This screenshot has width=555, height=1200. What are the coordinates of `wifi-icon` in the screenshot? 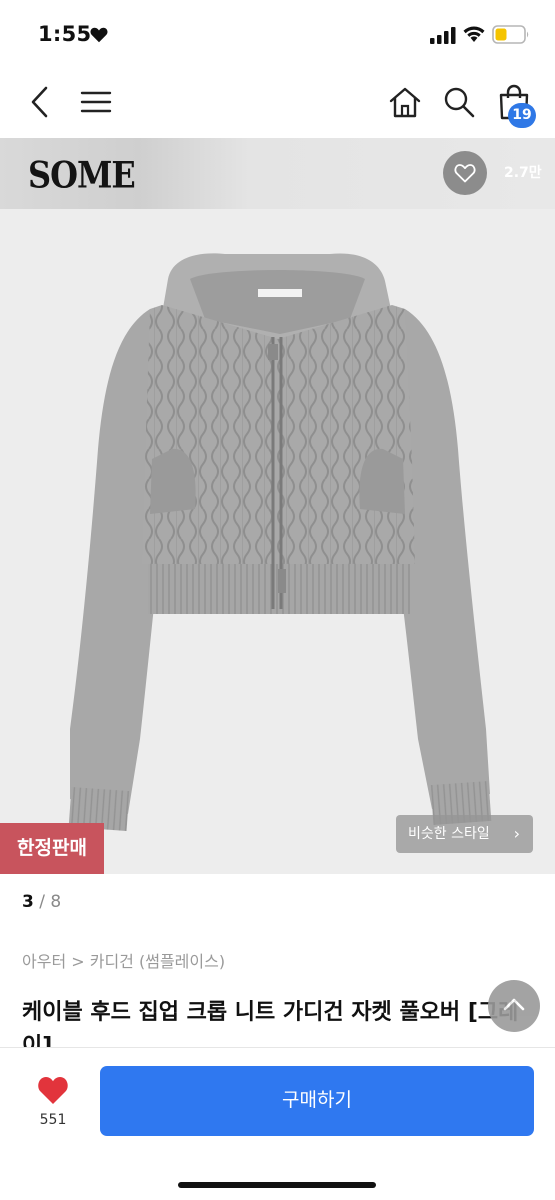 It's located at (474, 34).